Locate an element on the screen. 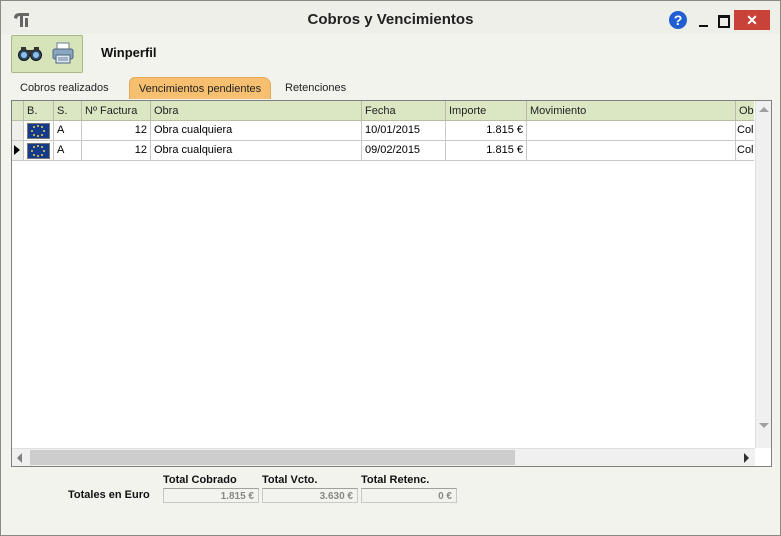  fecha-cell: 09/02/2015 is located at coordinates (404, 150).